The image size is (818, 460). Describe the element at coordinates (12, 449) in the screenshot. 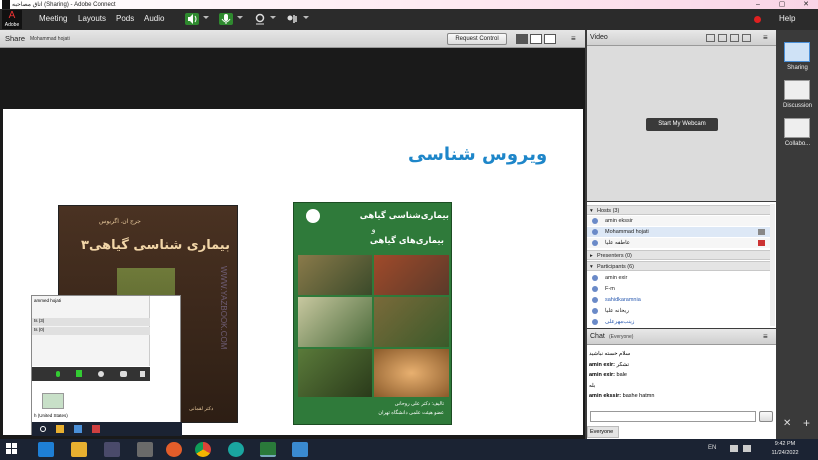

I see `windows-start-icon` at that location.